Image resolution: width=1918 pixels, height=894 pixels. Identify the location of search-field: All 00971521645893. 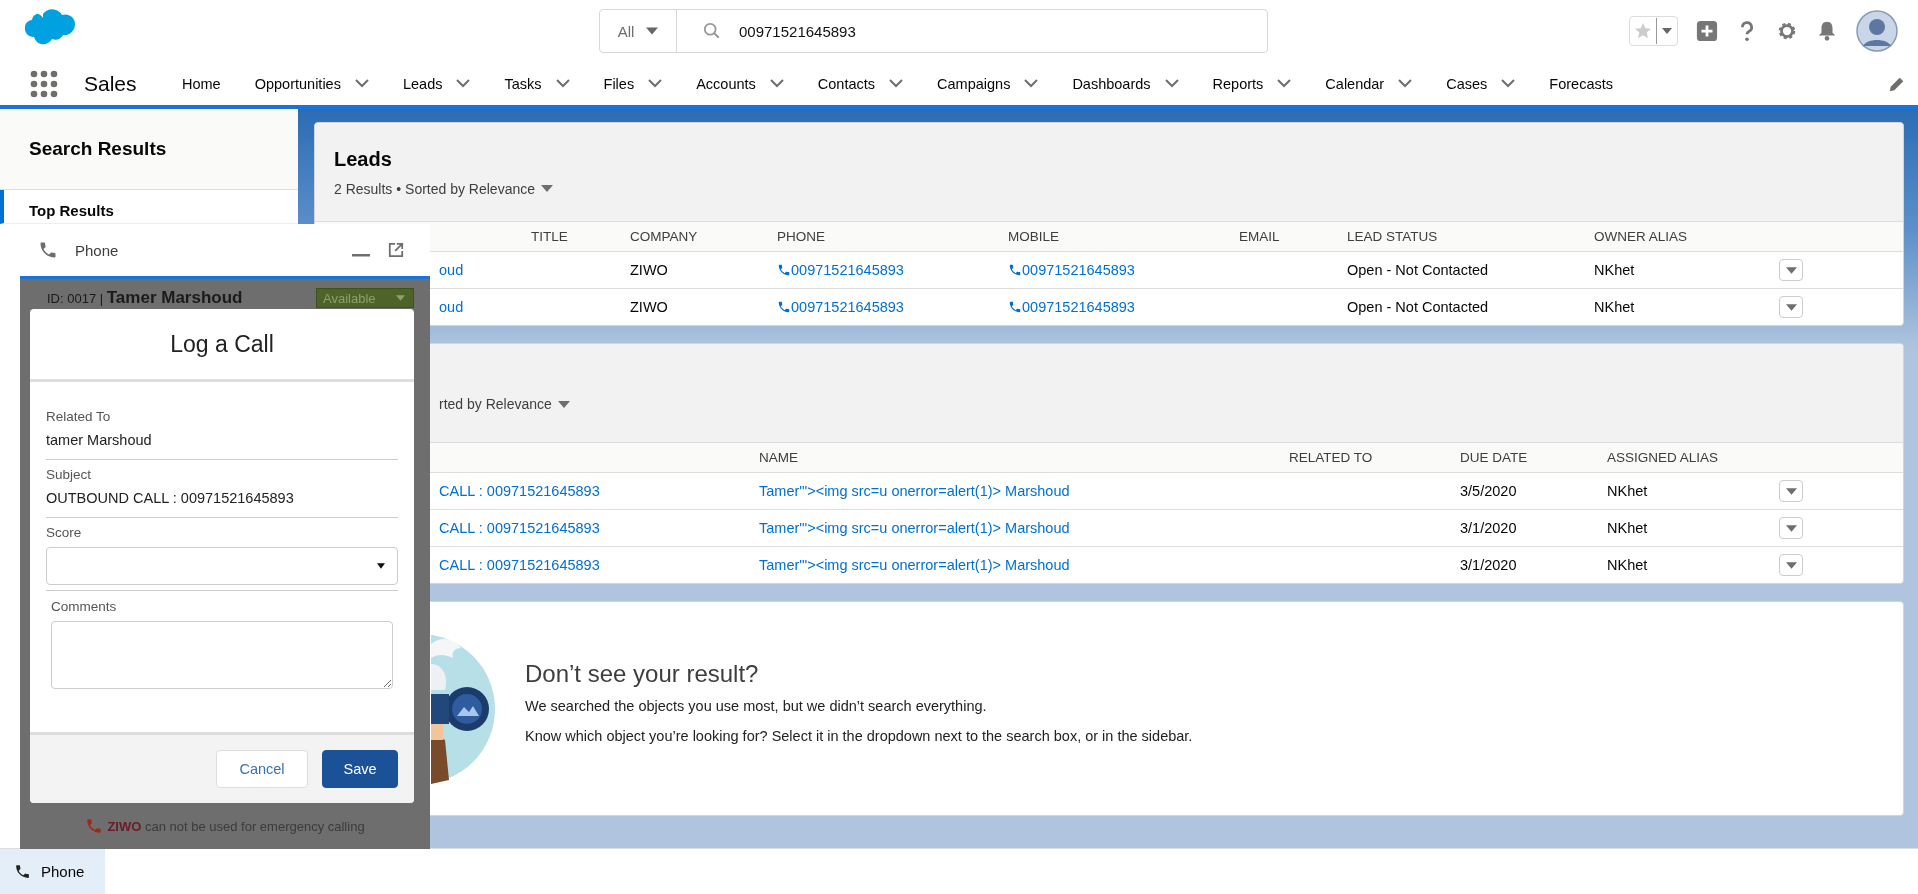
(933, 31).